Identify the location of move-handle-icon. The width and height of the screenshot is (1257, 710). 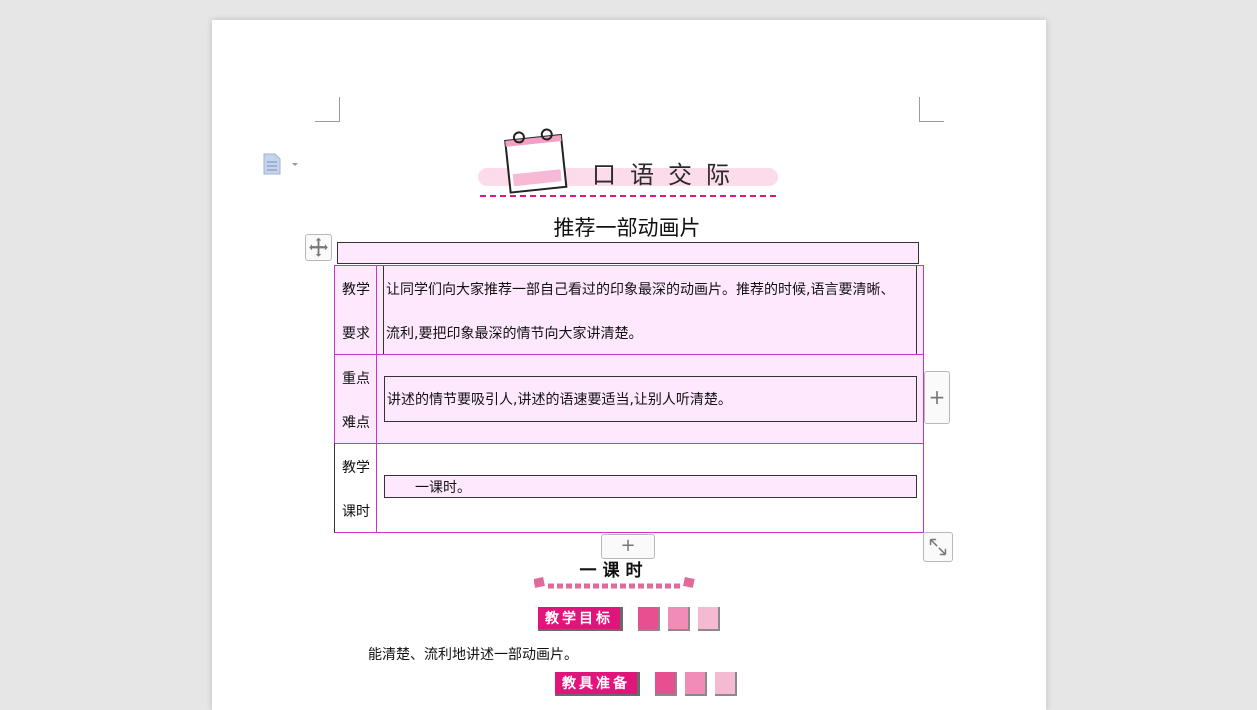
(318, 247).